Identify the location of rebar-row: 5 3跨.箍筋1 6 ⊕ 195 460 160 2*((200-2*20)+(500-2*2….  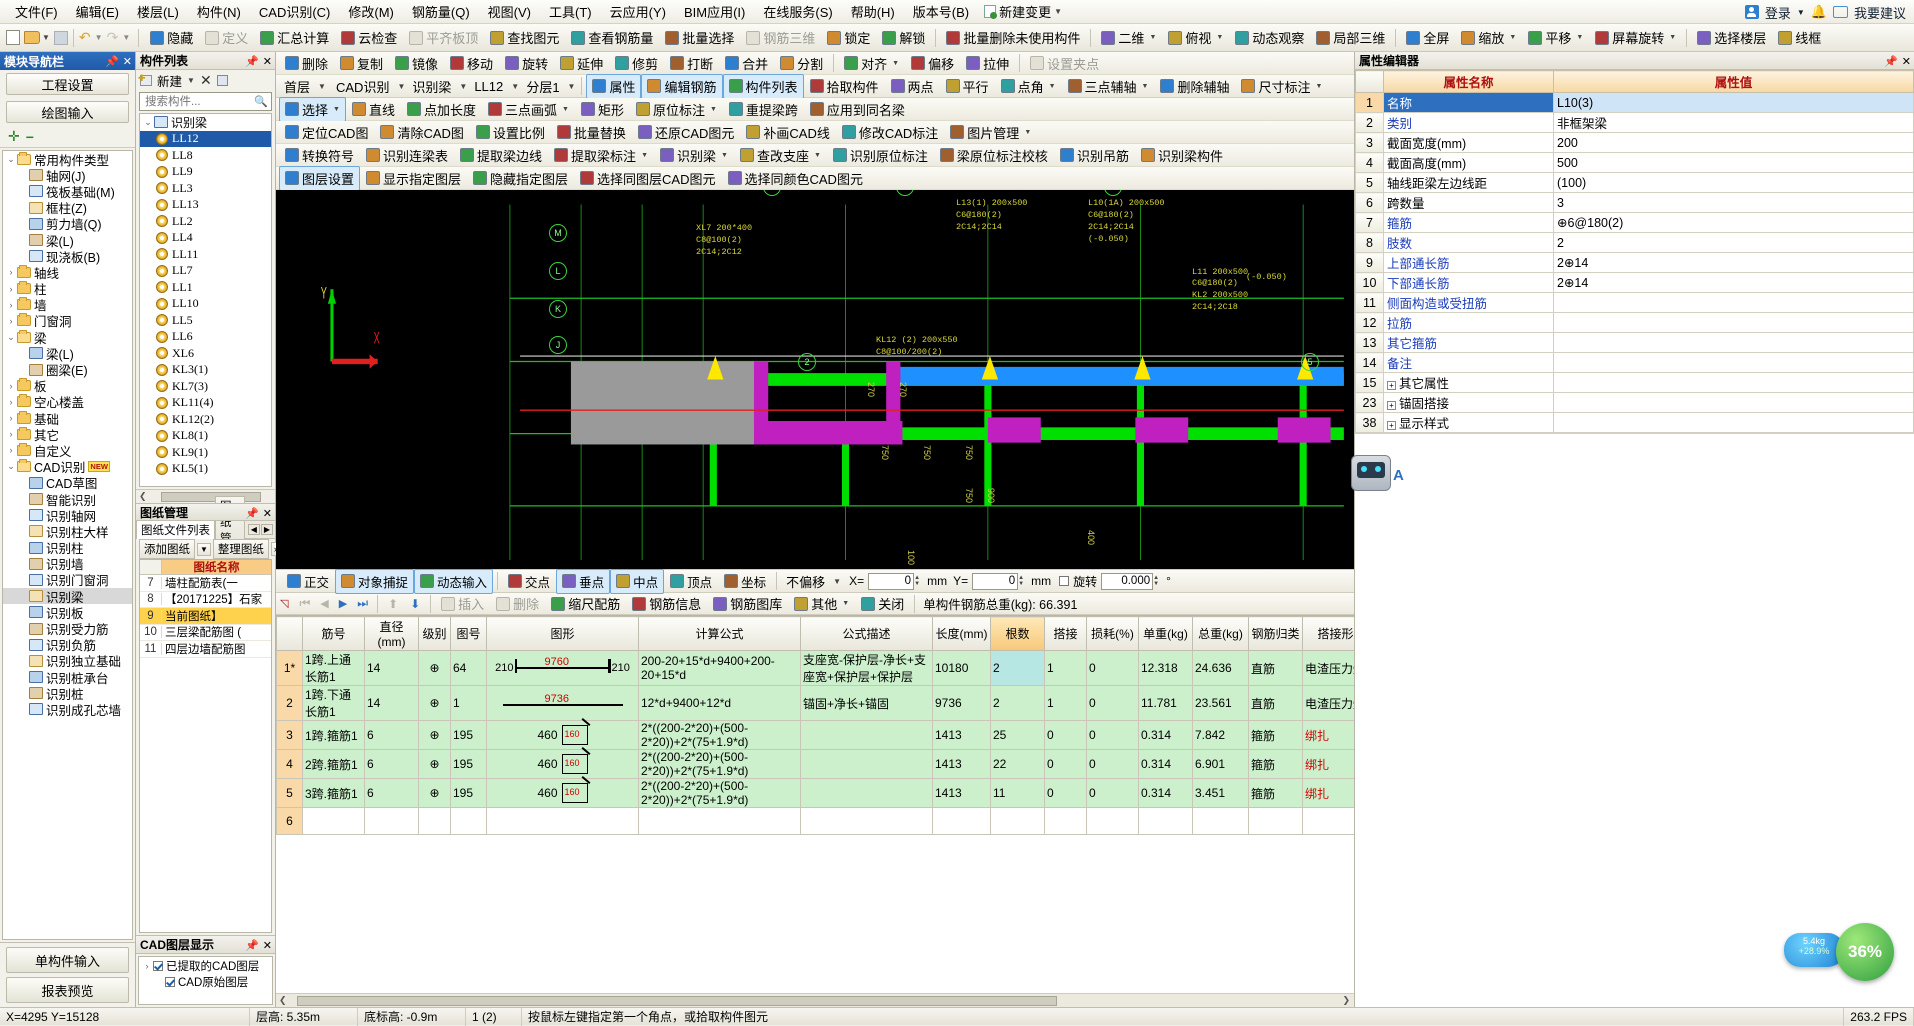
(815, 792).